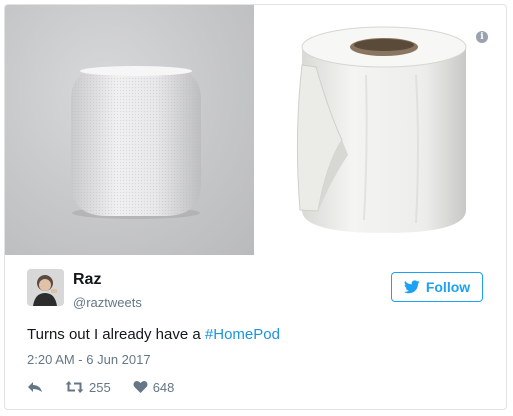  I want to click on reply-button, so click(35, 387).